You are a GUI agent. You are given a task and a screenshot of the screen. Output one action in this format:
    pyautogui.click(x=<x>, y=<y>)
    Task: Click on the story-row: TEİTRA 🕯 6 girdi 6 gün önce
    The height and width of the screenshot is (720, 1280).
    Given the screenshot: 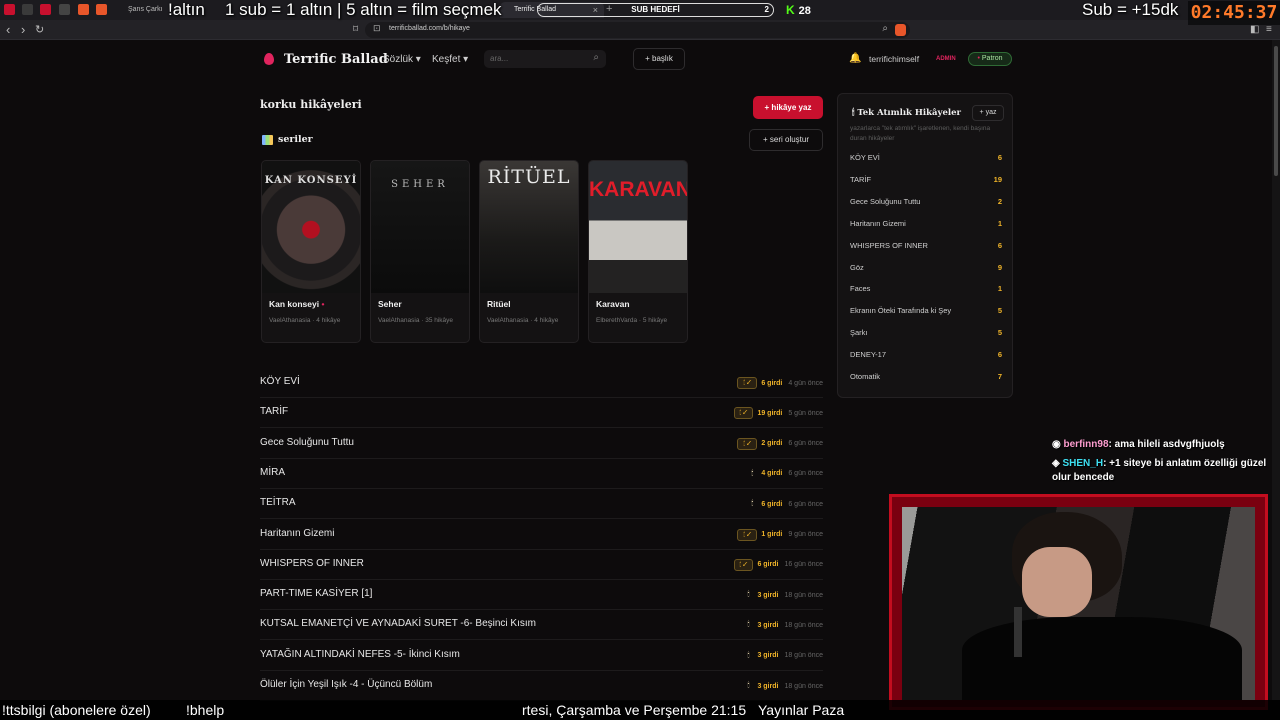 What is the action you would take?
    pyautogui.click(x=541, y=504)
    